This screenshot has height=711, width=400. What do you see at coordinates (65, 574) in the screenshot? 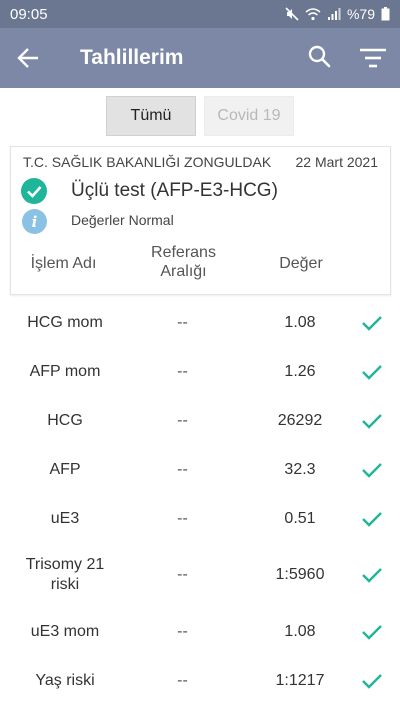
I see `row-name: Trisomy 21 riski` at bounding box center [65, 574].